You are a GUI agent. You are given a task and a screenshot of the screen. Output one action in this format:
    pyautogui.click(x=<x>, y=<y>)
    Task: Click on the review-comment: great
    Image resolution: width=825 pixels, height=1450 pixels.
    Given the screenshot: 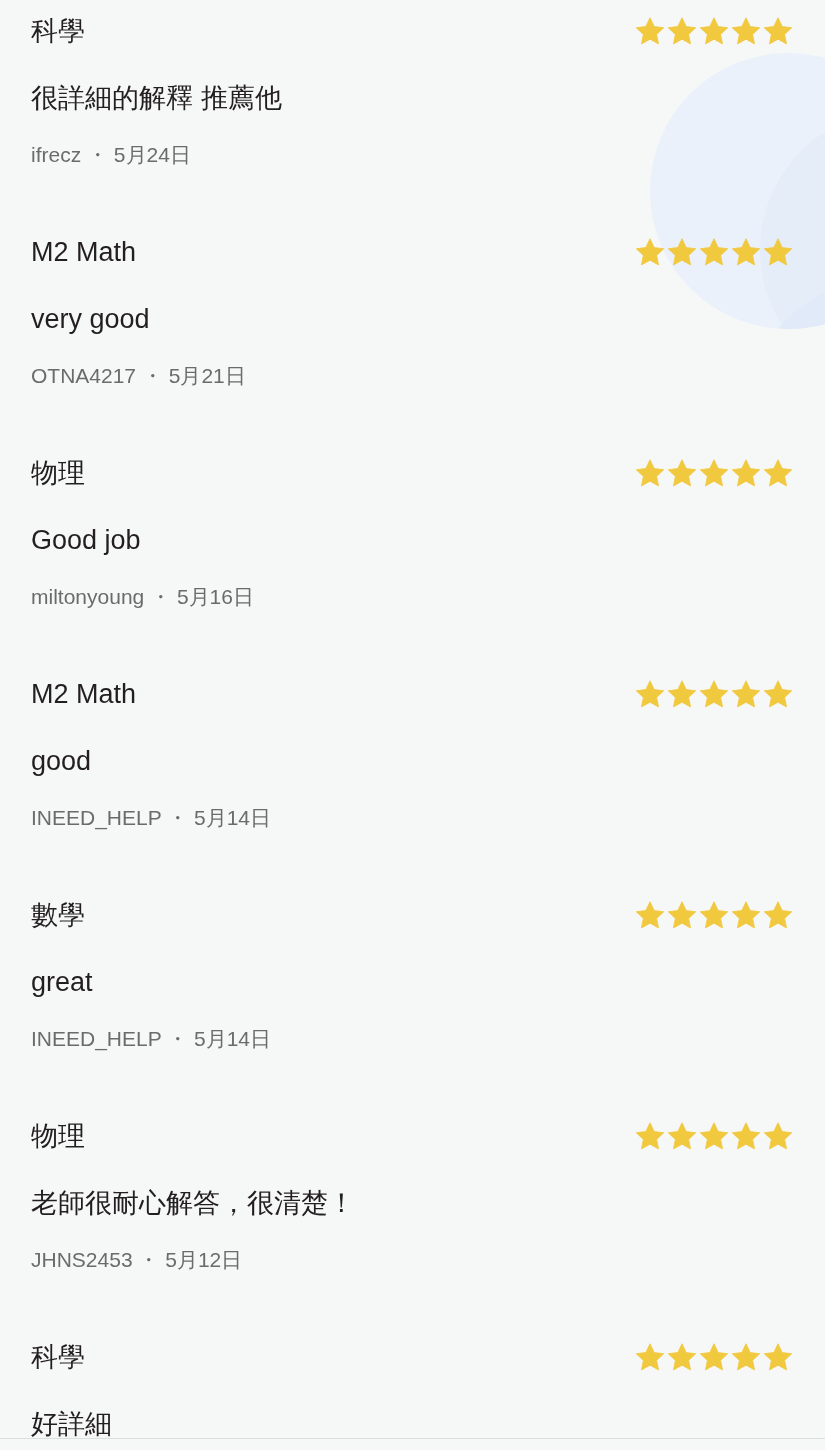 What is the action you would take?
    pyautogui.click(x=62, y=982)
    